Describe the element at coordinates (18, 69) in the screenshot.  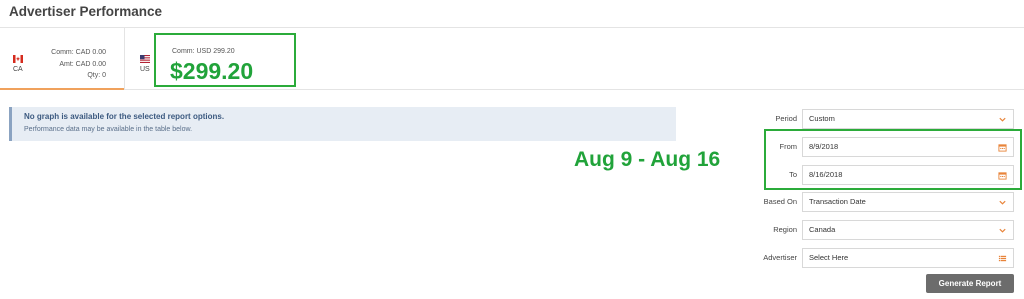
I see `tab-ca-code: CA` at that location.